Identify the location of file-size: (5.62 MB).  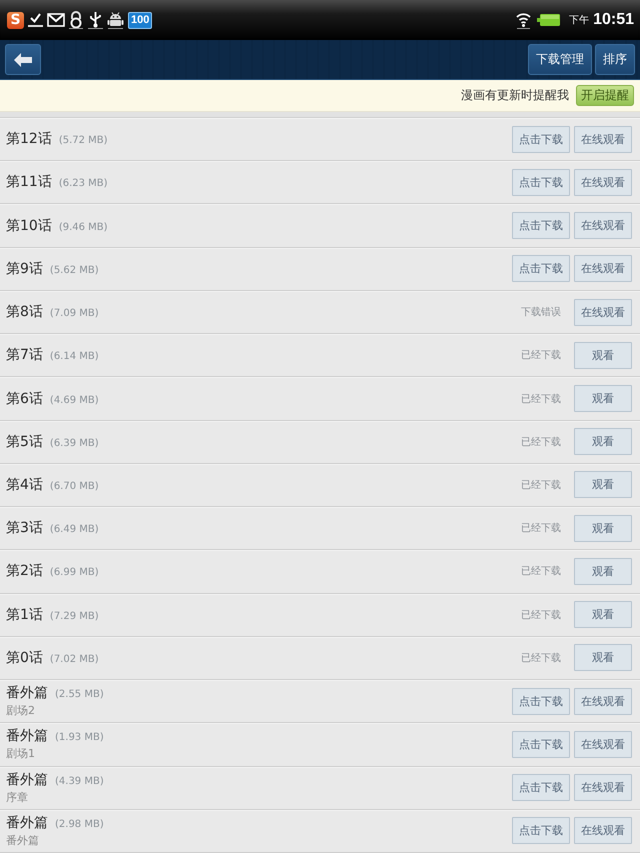
(74, 270).